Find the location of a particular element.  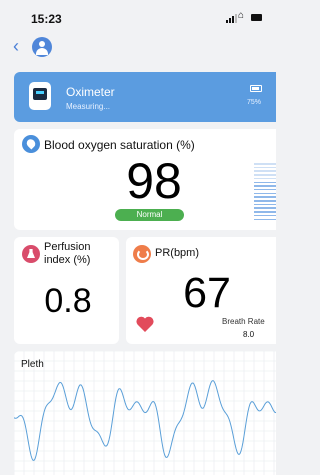

device-battery-level: 75% is located at coordinates (254, 102).